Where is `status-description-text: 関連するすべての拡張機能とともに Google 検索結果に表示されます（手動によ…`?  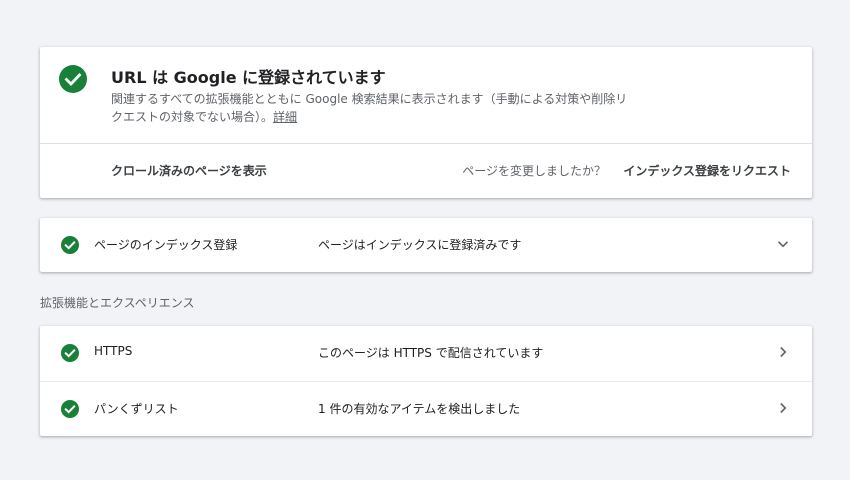
status-description-text: 関連するすべての拡張機能とともに Google 検索結果に表示されます（手動によ… is located at coordinates (369, 108).